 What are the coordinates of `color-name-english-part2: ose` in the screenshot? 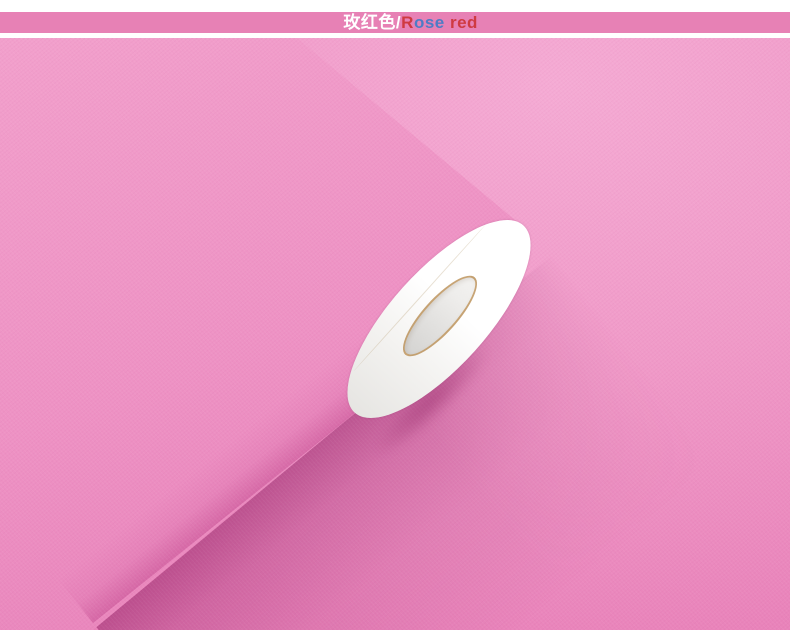 It's located at (429, 22).